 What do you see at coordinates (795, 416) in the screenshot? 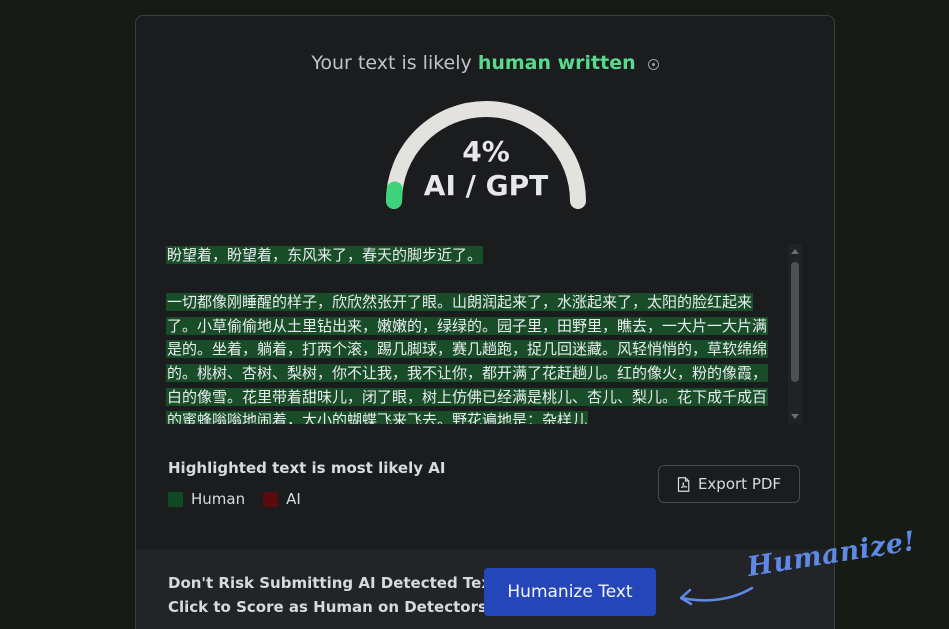
I see `scroll-down-arrow-icon` at bounding box center [795, 416].